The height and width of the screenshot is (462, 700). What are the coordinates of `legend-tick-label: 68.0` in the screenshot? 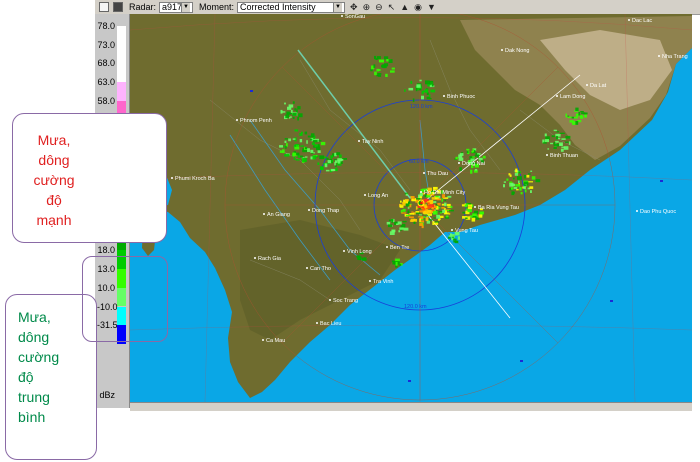 It's located at (106, 63).